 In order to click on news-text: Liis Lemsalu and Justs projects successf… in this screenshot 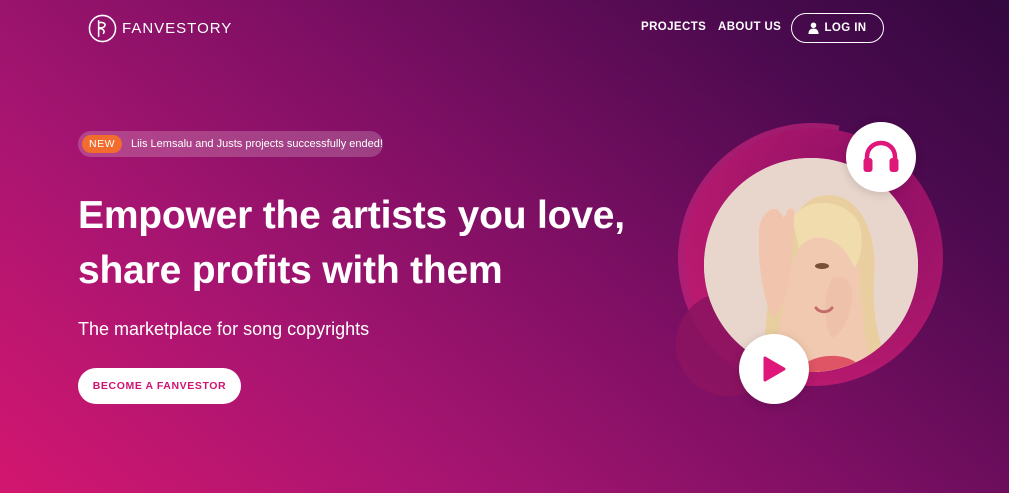, I will do `click(257, 144)`.